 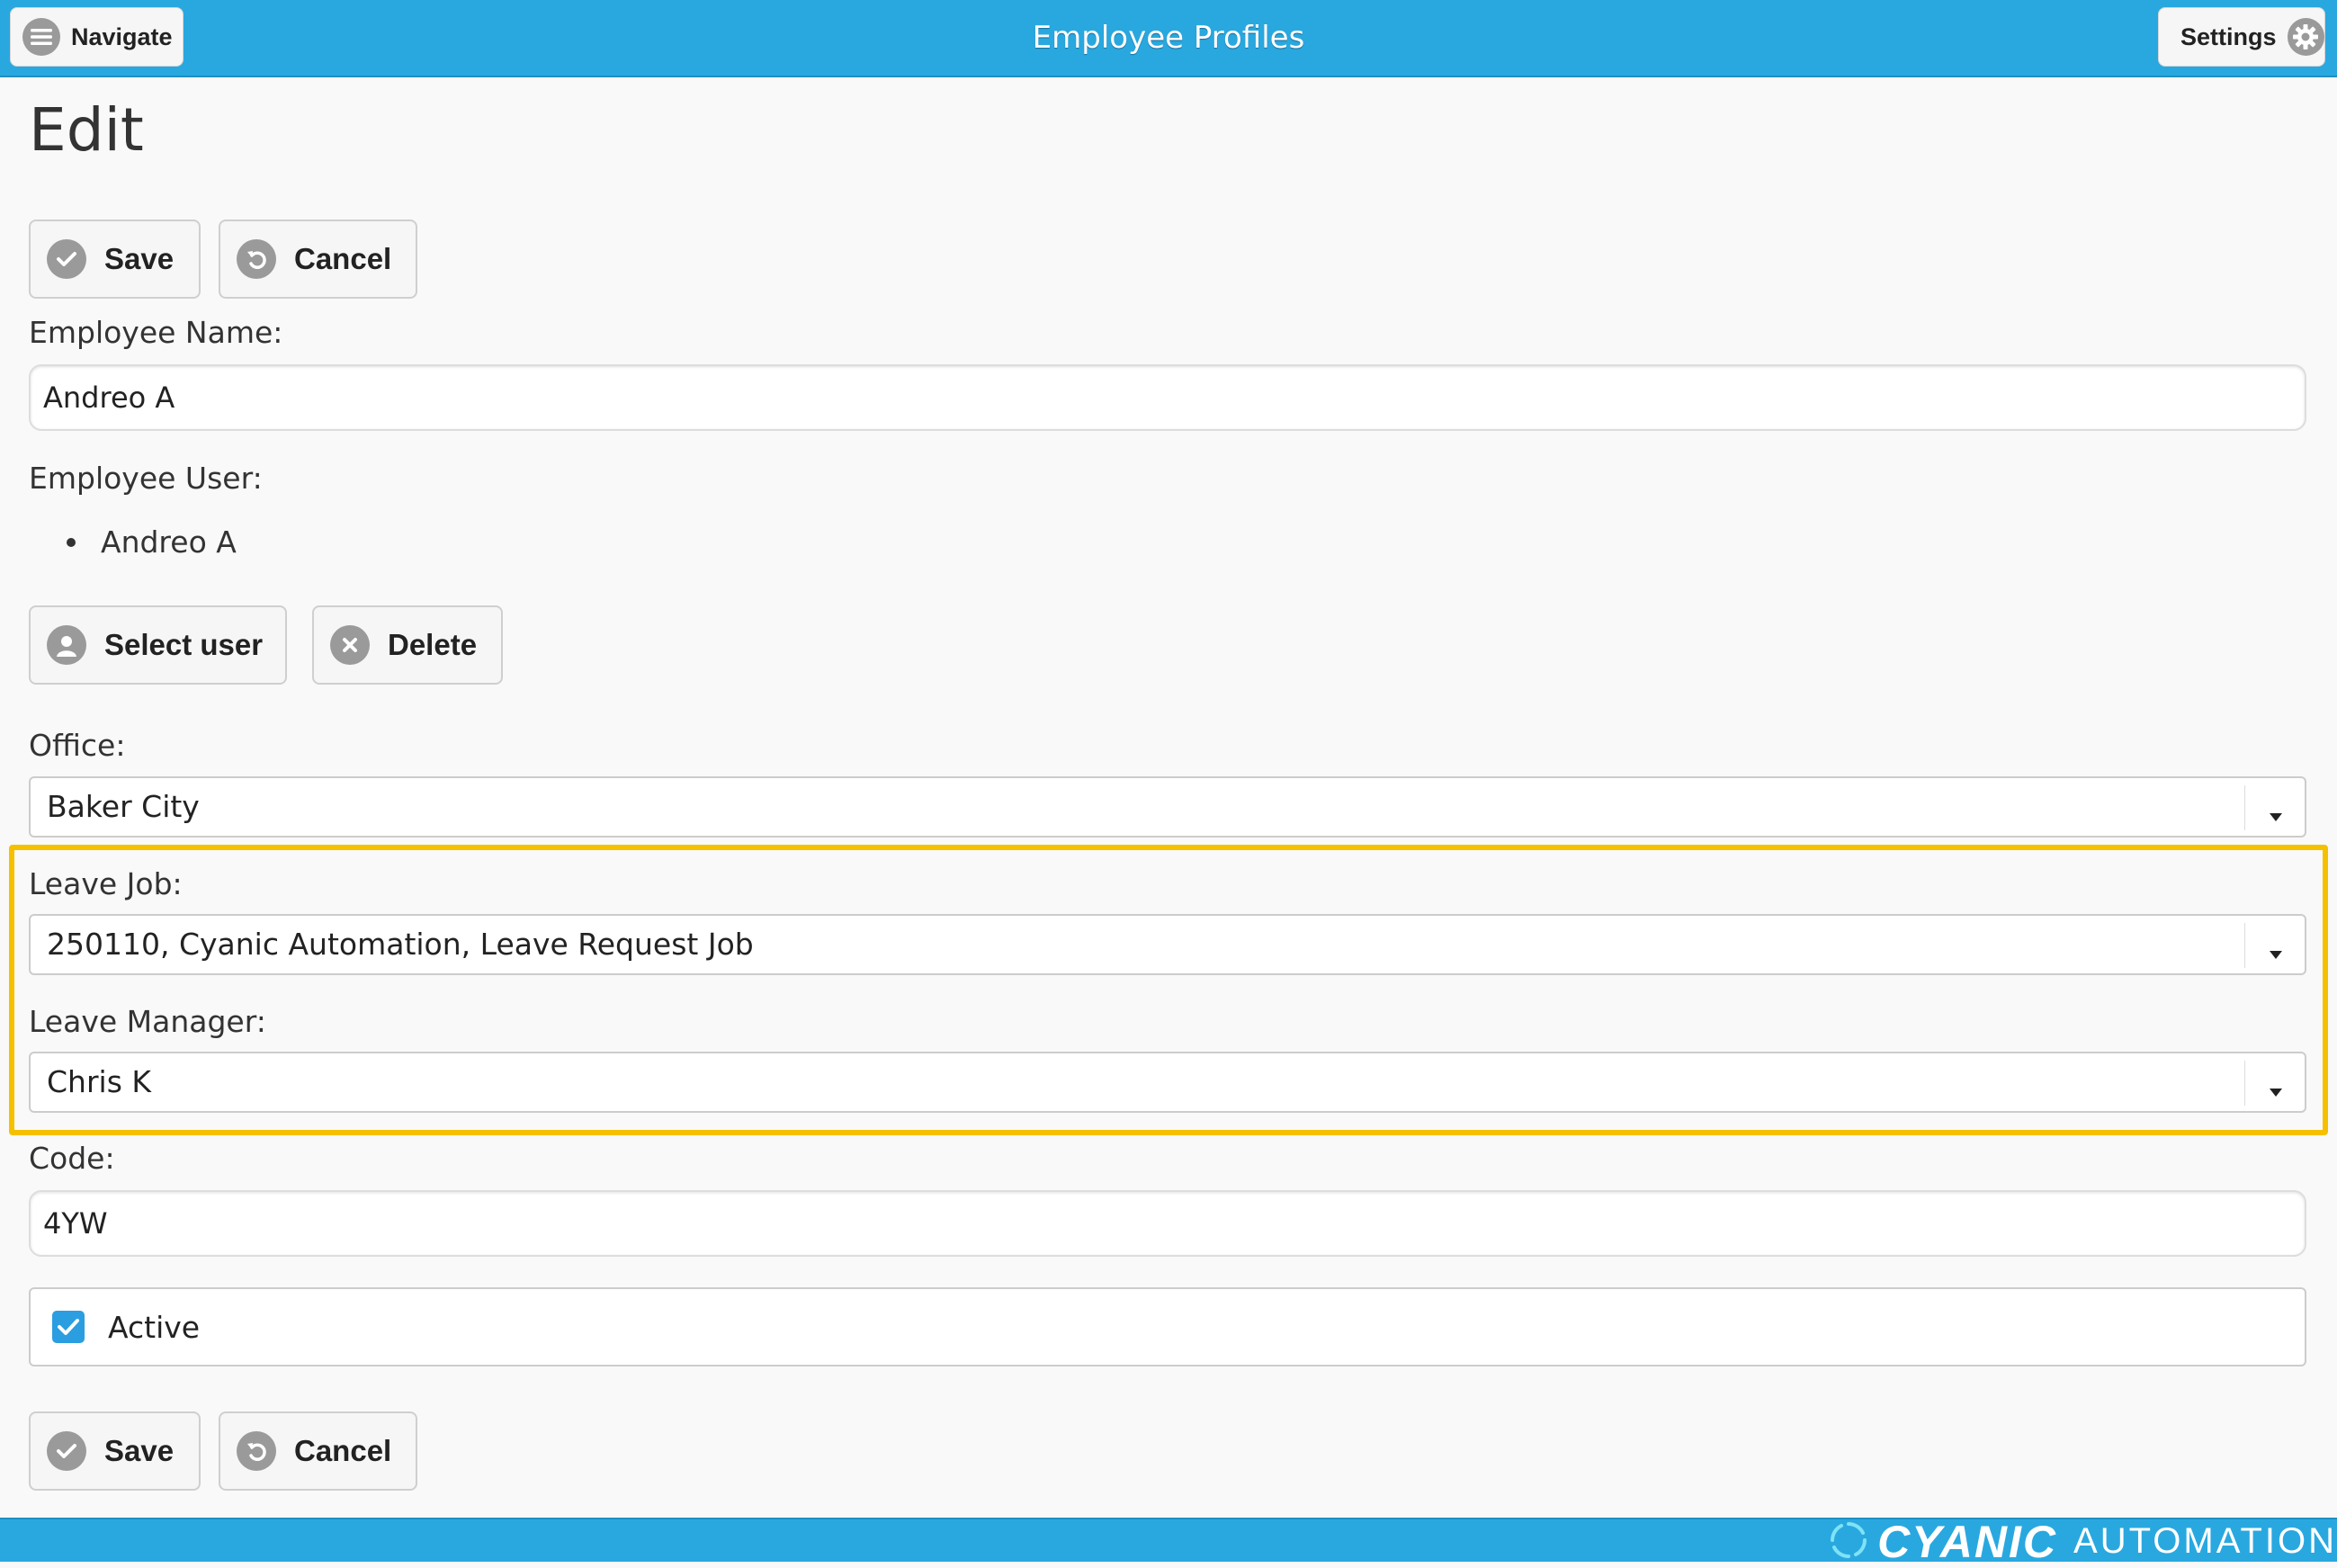 What do you see at coordinates (99, 1081) in the screenshot?
I see `leave-manager-value: Chris K` at bounding box center [99, 1081].